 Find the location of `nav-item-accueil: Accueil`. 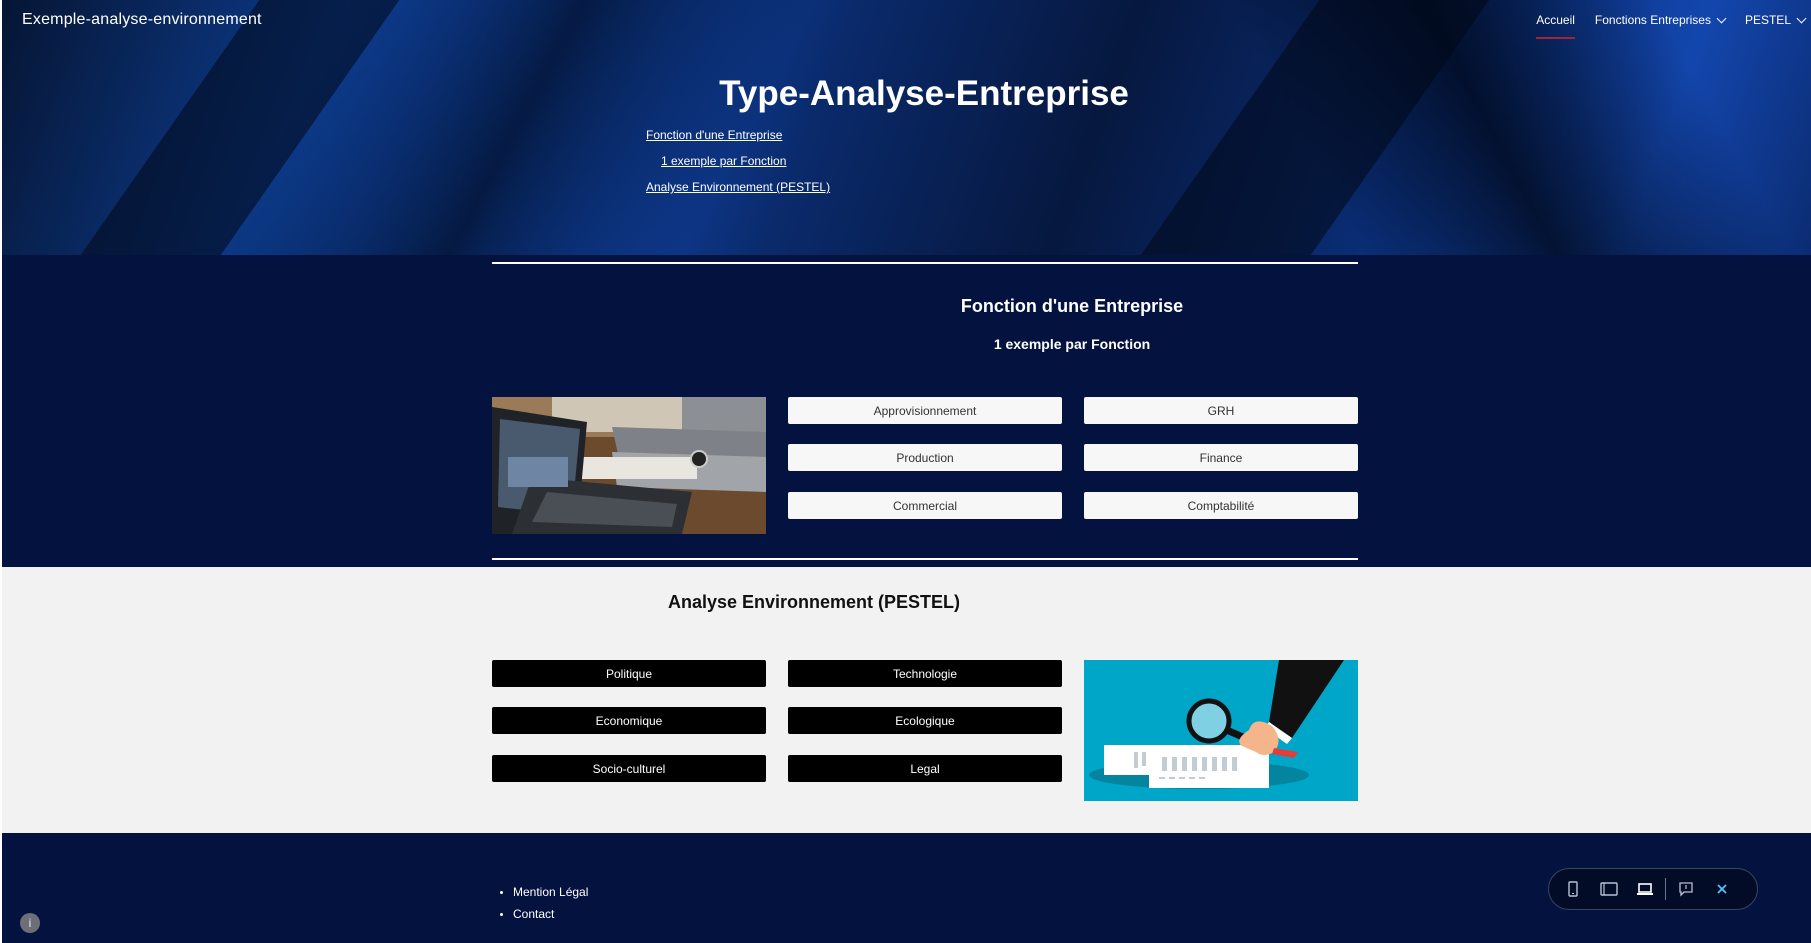

nav-item-accueil: Accueil is located at coordinates (1555, 26).